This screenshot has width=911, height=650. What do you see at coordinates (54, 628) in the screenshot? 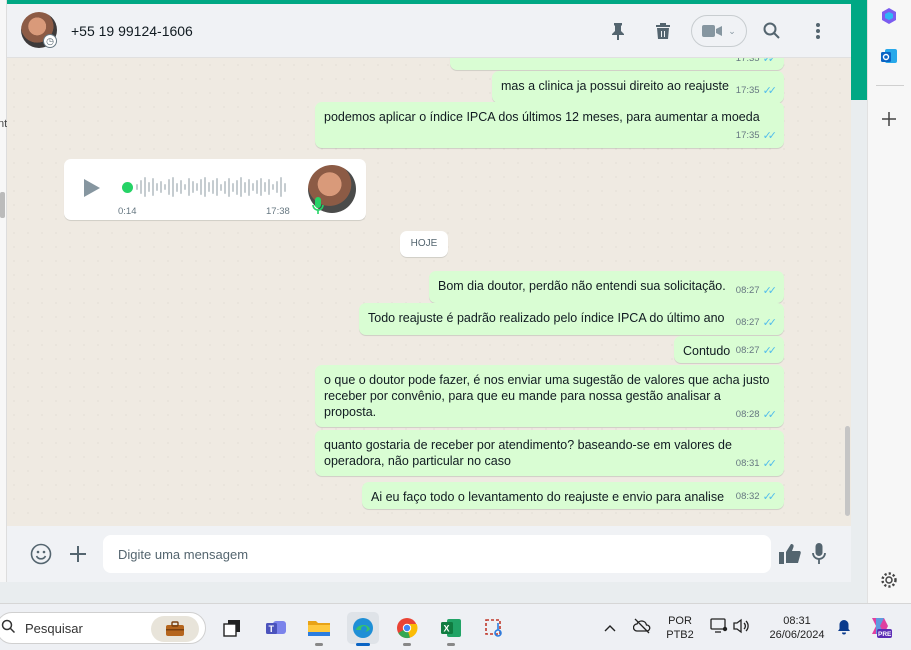
I see `search-label: Pesquisar` at bounding box center [54, 628].